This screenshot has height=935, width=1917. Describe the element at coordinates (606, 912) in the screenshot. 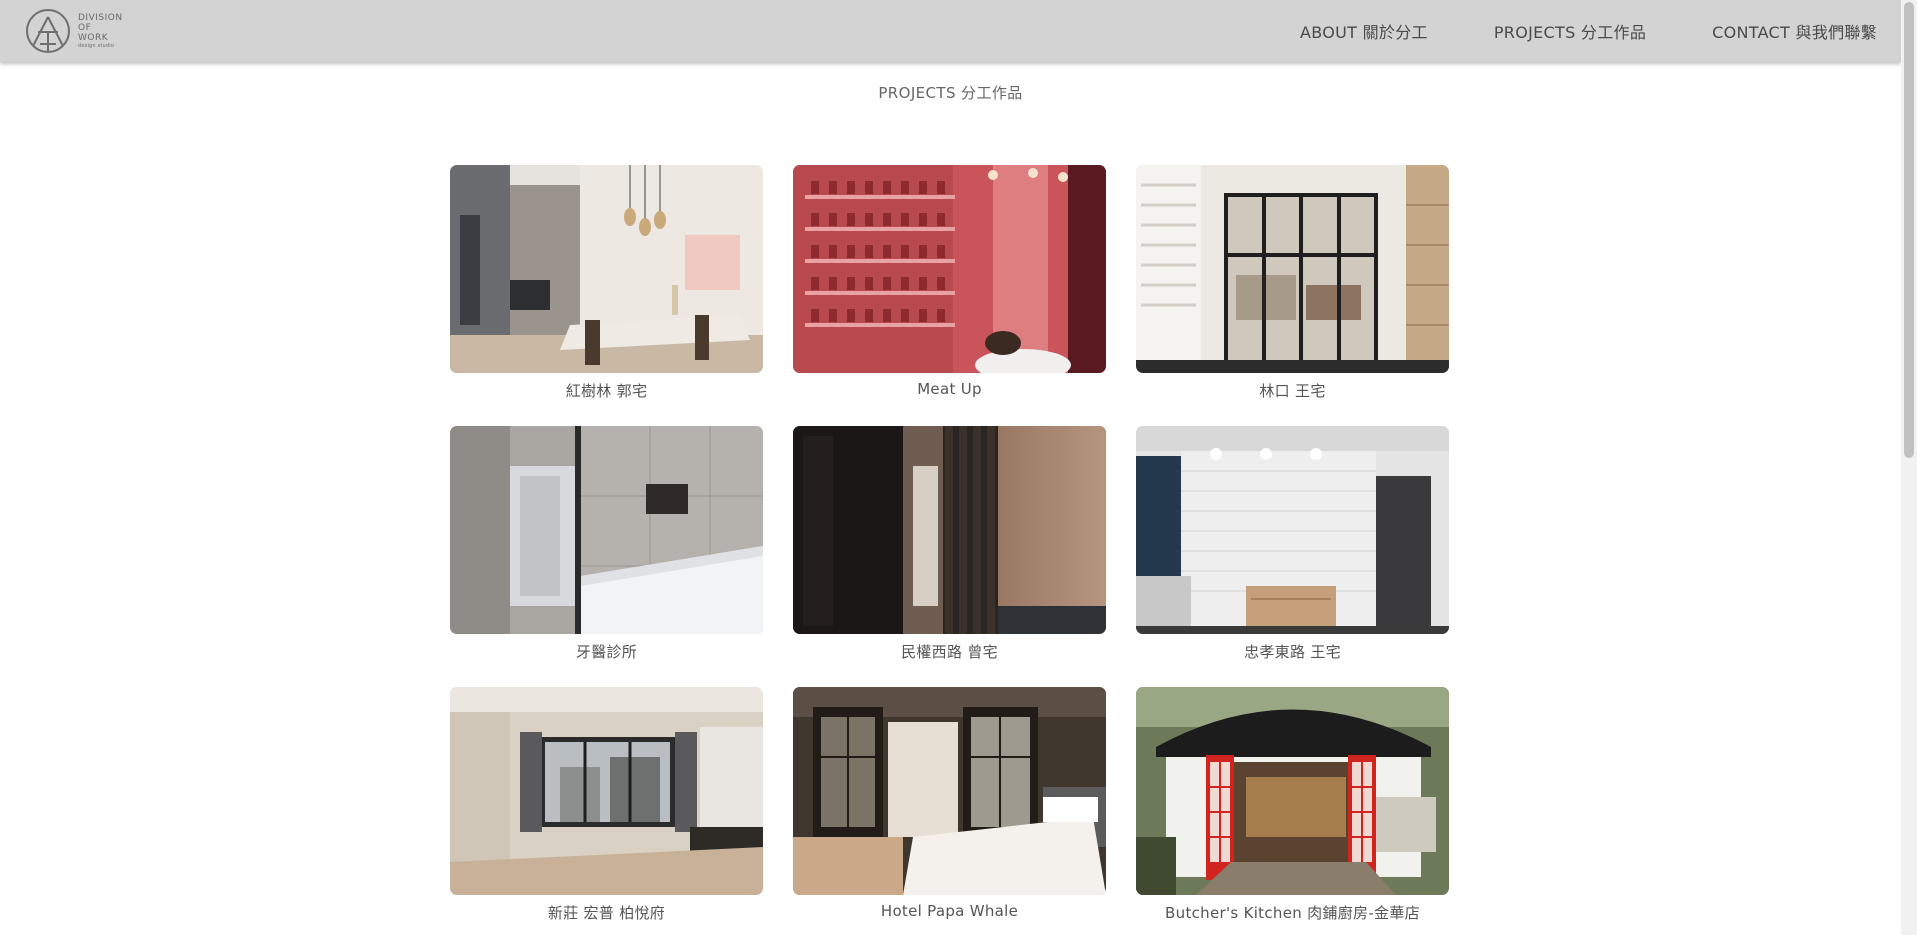

I see `project-title: 新莊 宏普 柏悅府` at that location.